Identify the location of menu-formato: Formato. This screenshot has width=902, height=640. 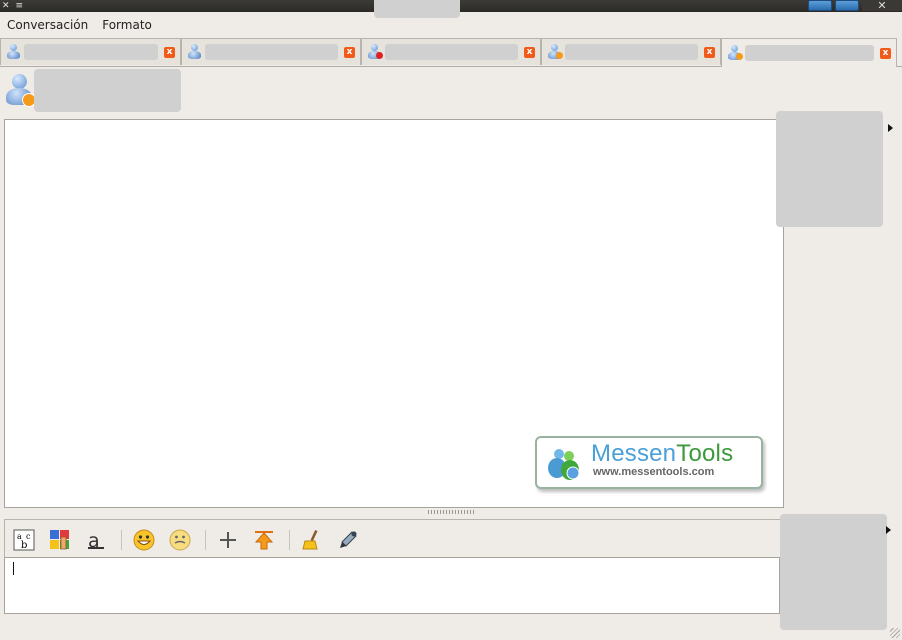
(127, 25).